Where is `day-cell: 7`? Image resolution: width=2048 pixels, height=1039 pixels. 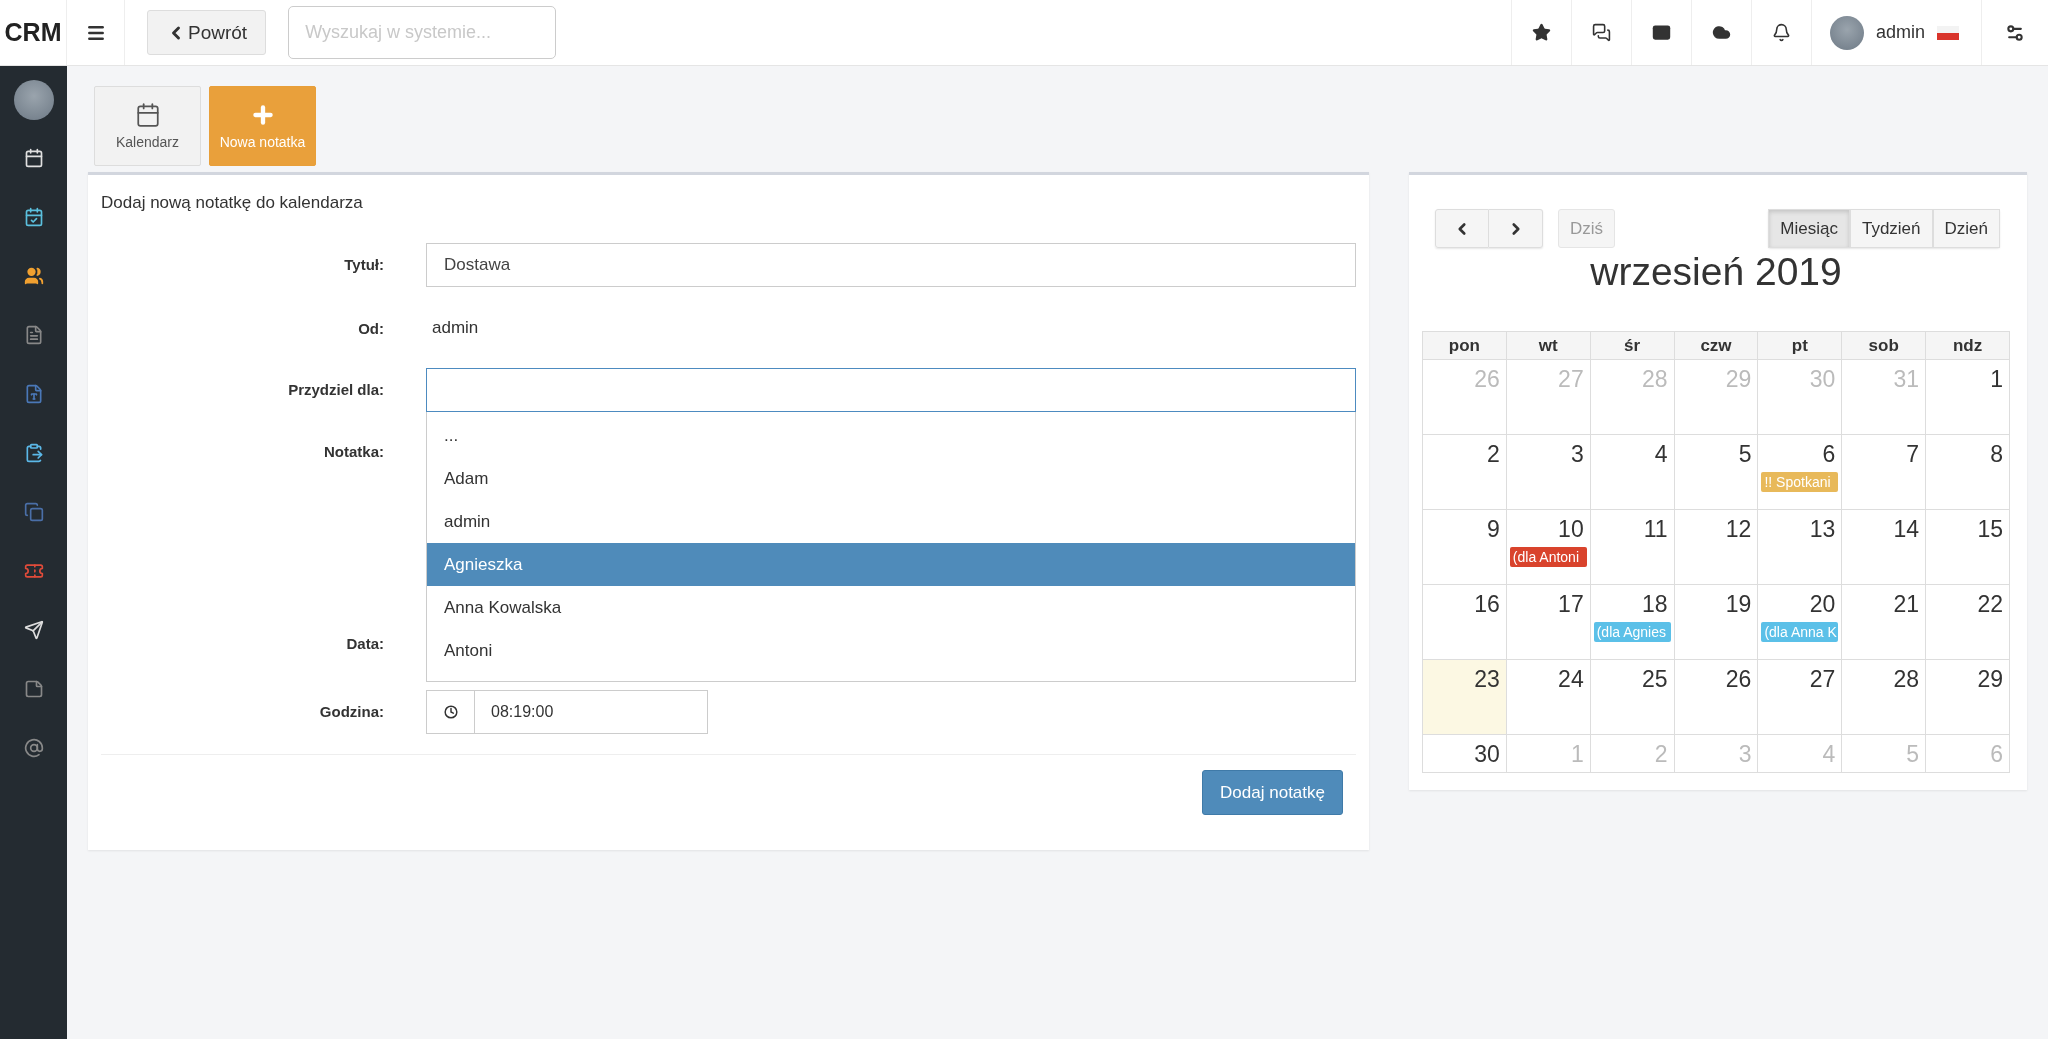
day-cell: 7 is located at coordinates (1884, 472).